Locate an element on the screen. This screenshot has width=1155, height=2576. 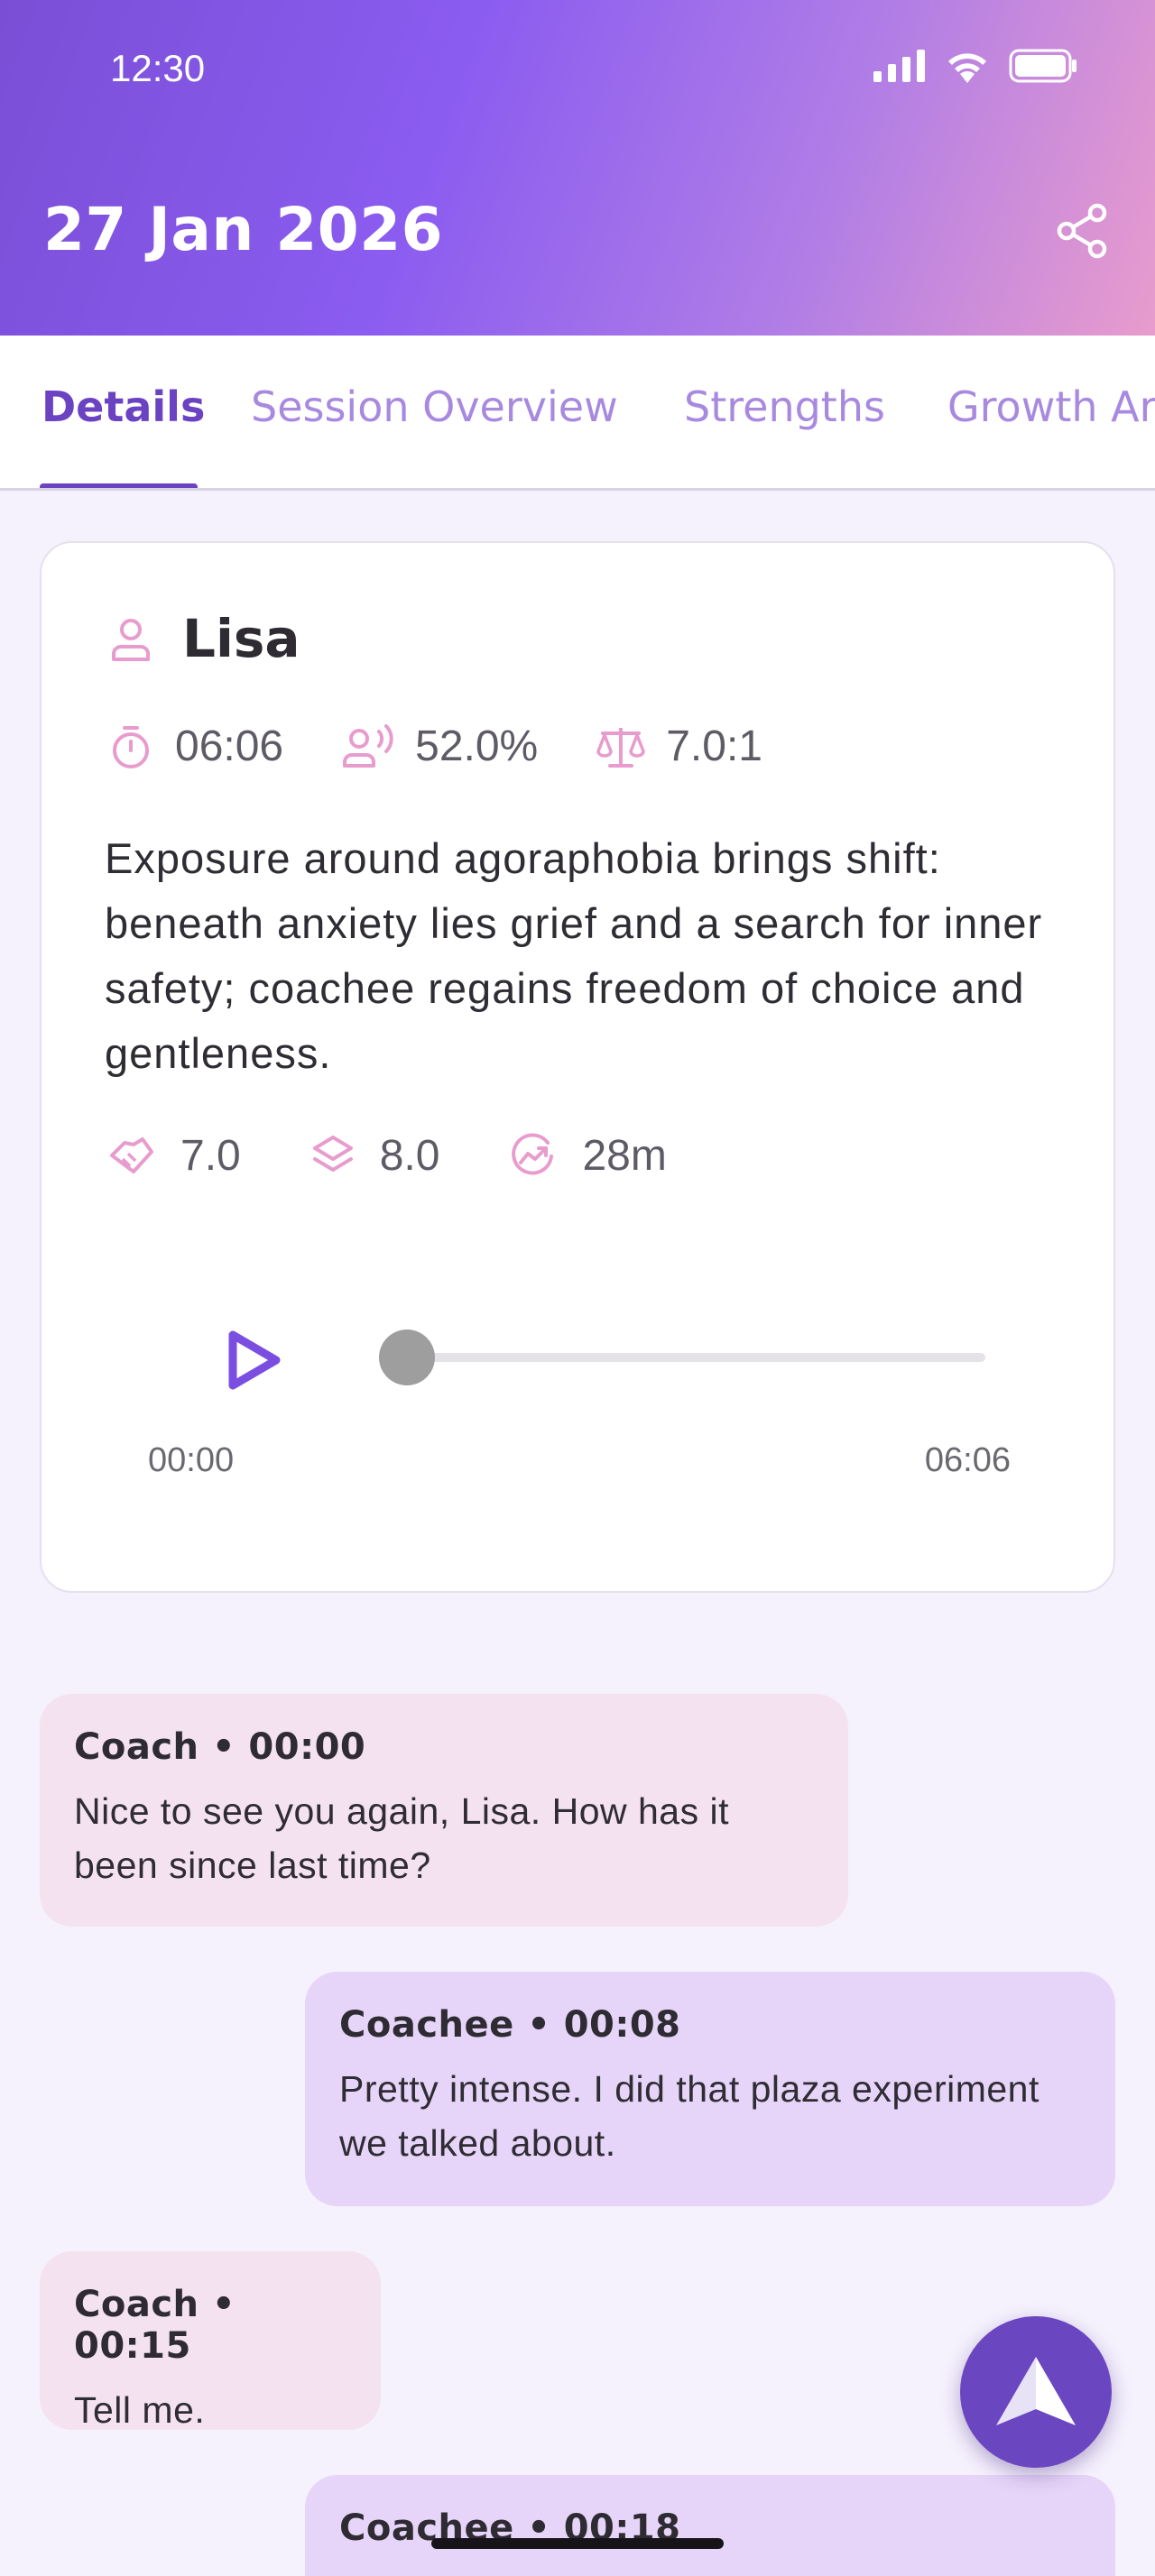
tab-indicator is located at coordinates (119, 485).